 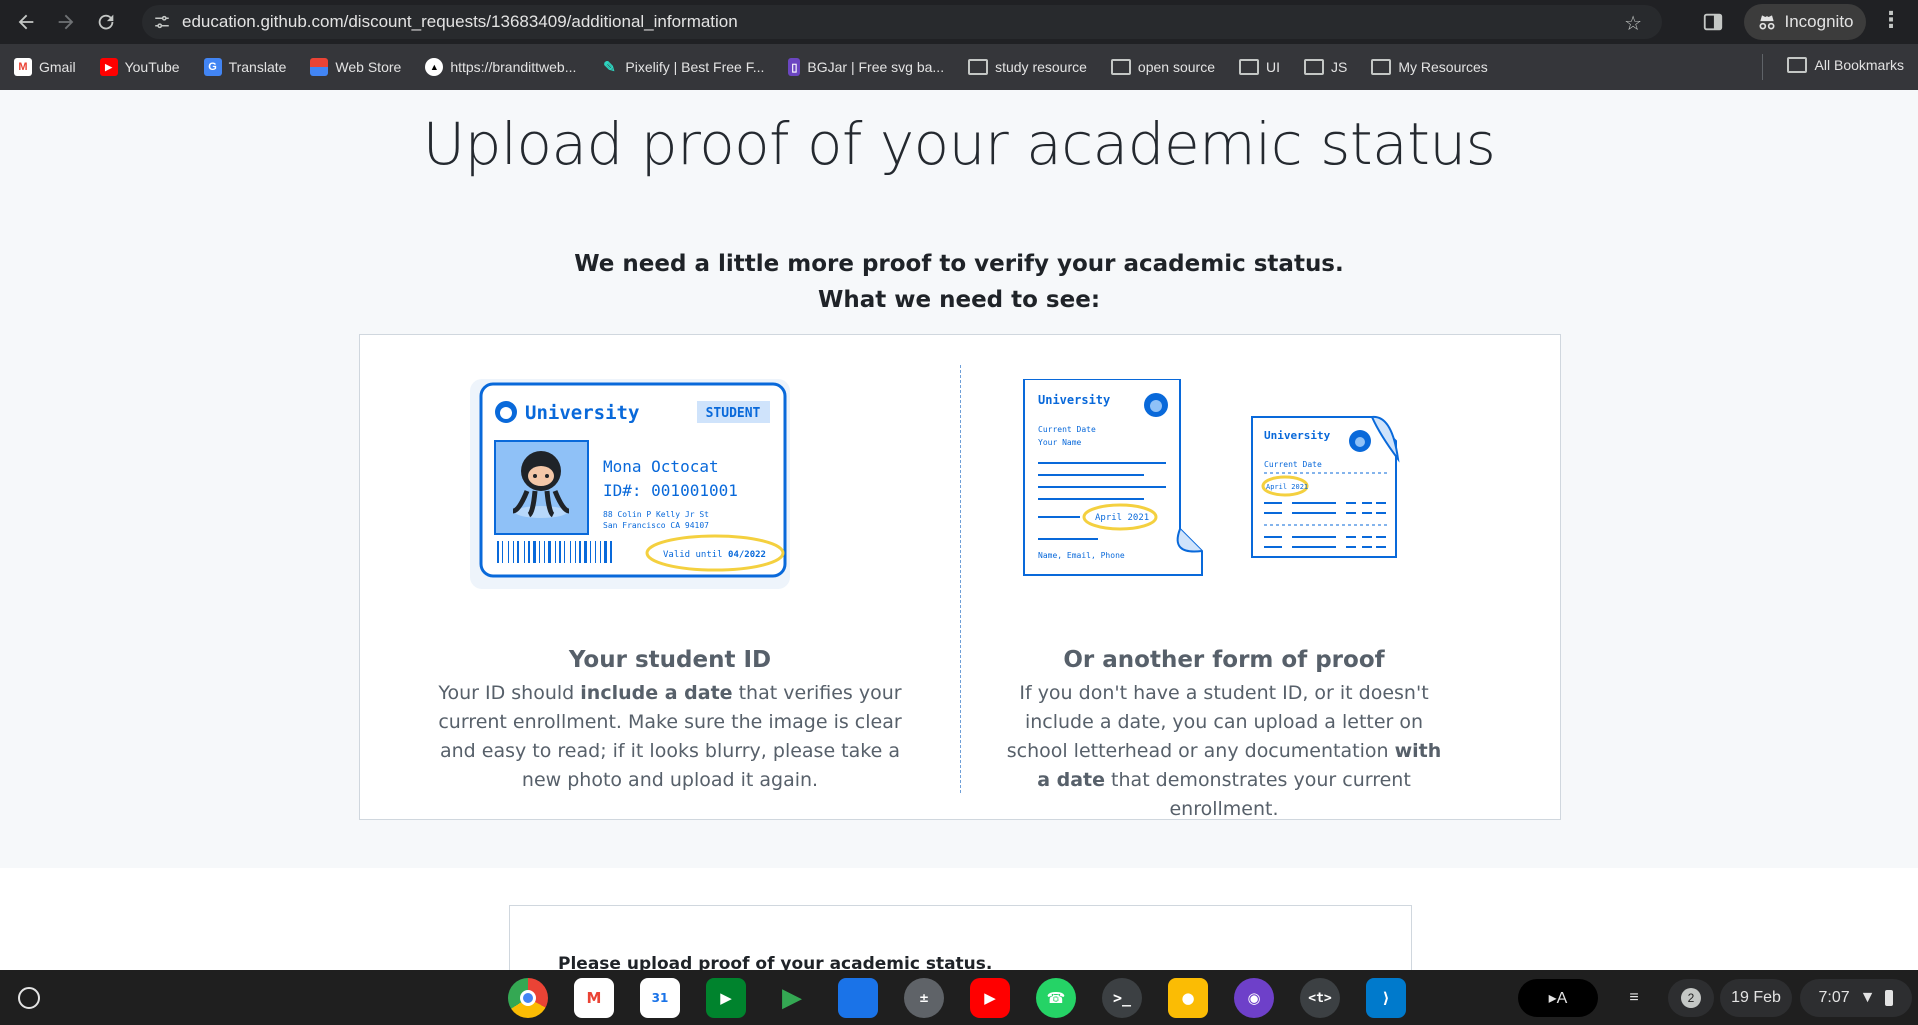 I want to click on letter-2-highlighted-date: April 2021, so click(x=1287, y=487).